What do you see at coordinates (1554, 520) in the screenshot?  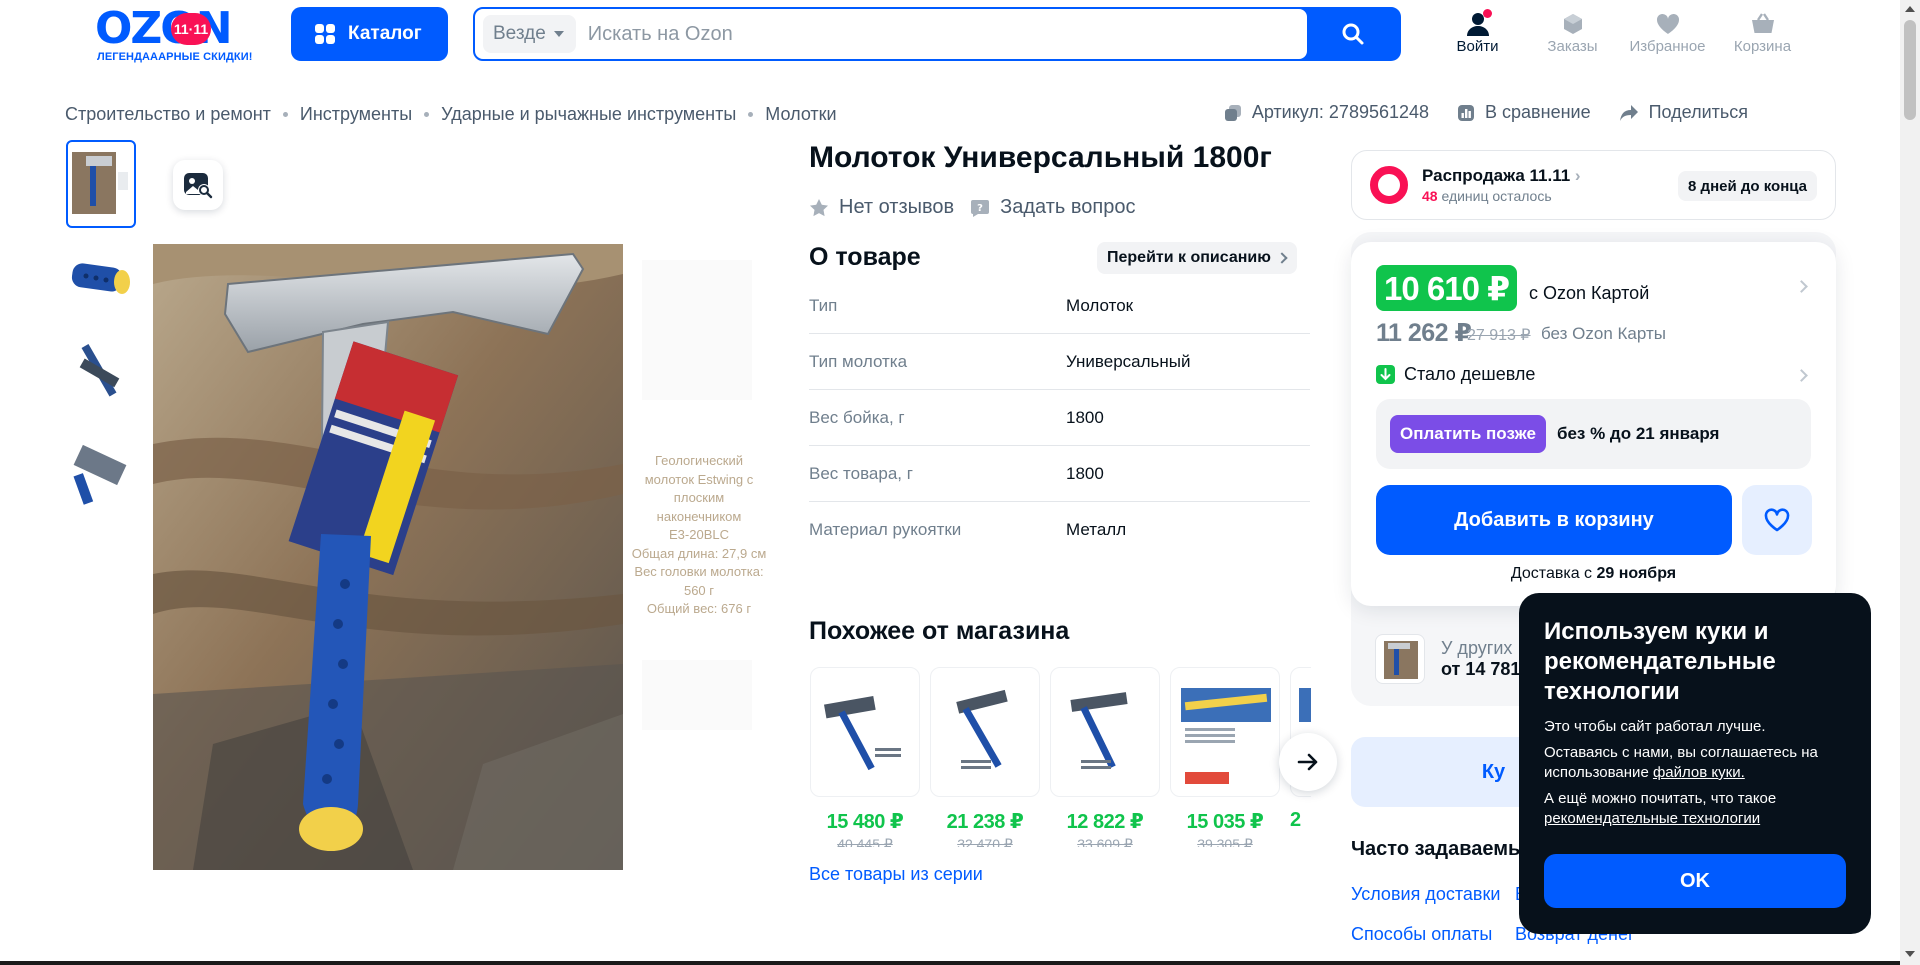 I see `add-to-cart-button: Добавить в корзину` at bounding box center [1554, 520].